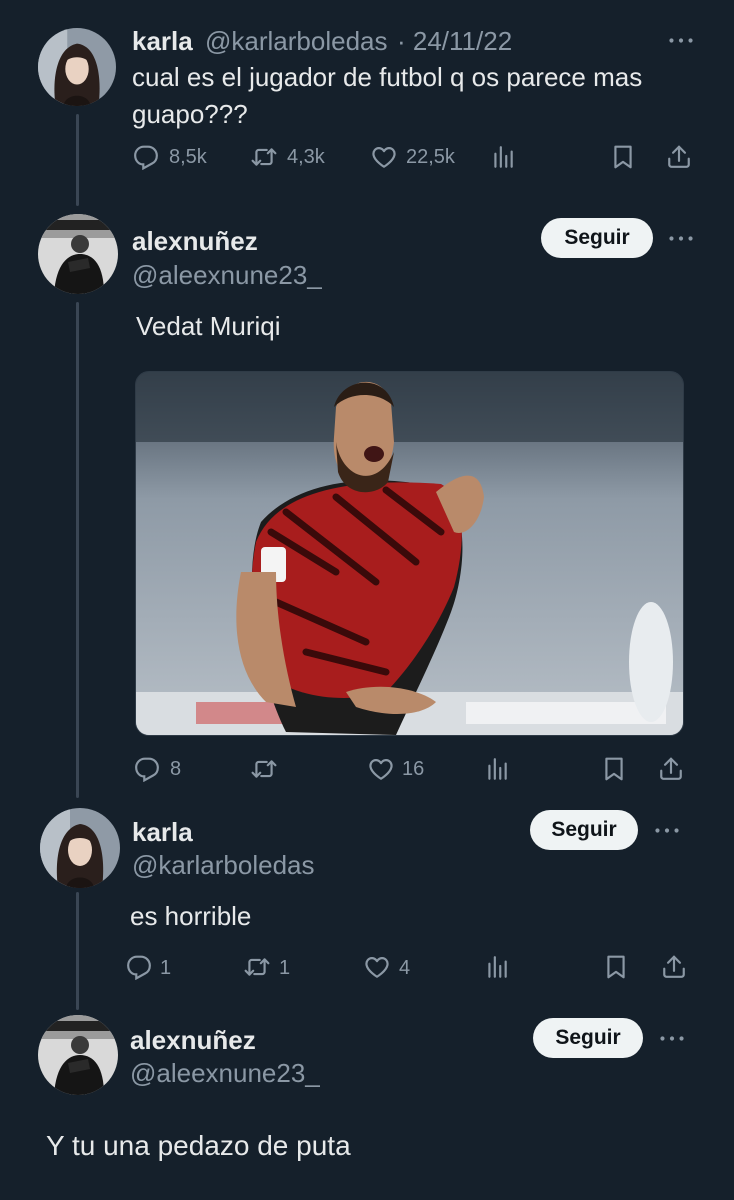 The width and height of the screenshot is (734, 1200). Describe the element at coordinates (413, 769) in the screenshot. I see `like-count: 16` at that location.